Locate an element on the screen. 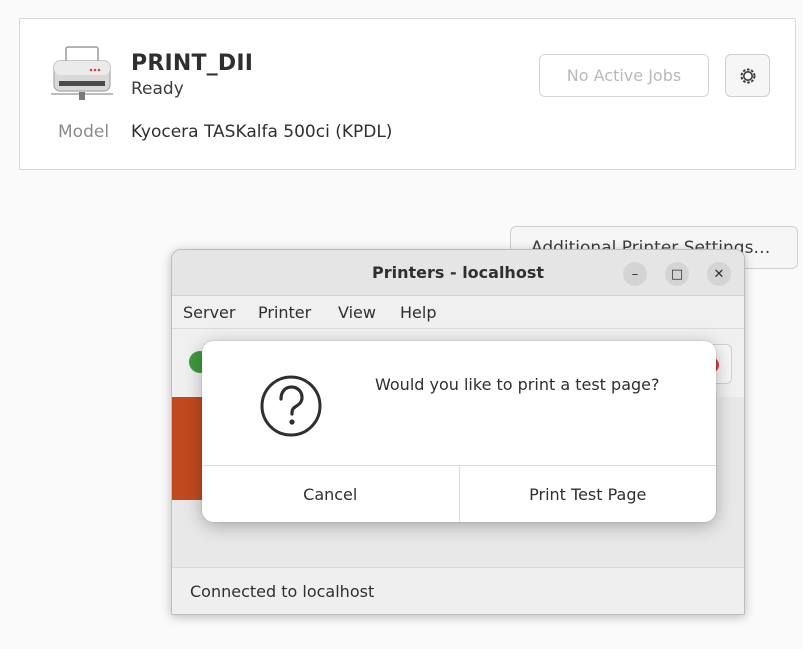 This screenshot has height=649, width=803. selected-printer-item is located at coordinates (187, 448).